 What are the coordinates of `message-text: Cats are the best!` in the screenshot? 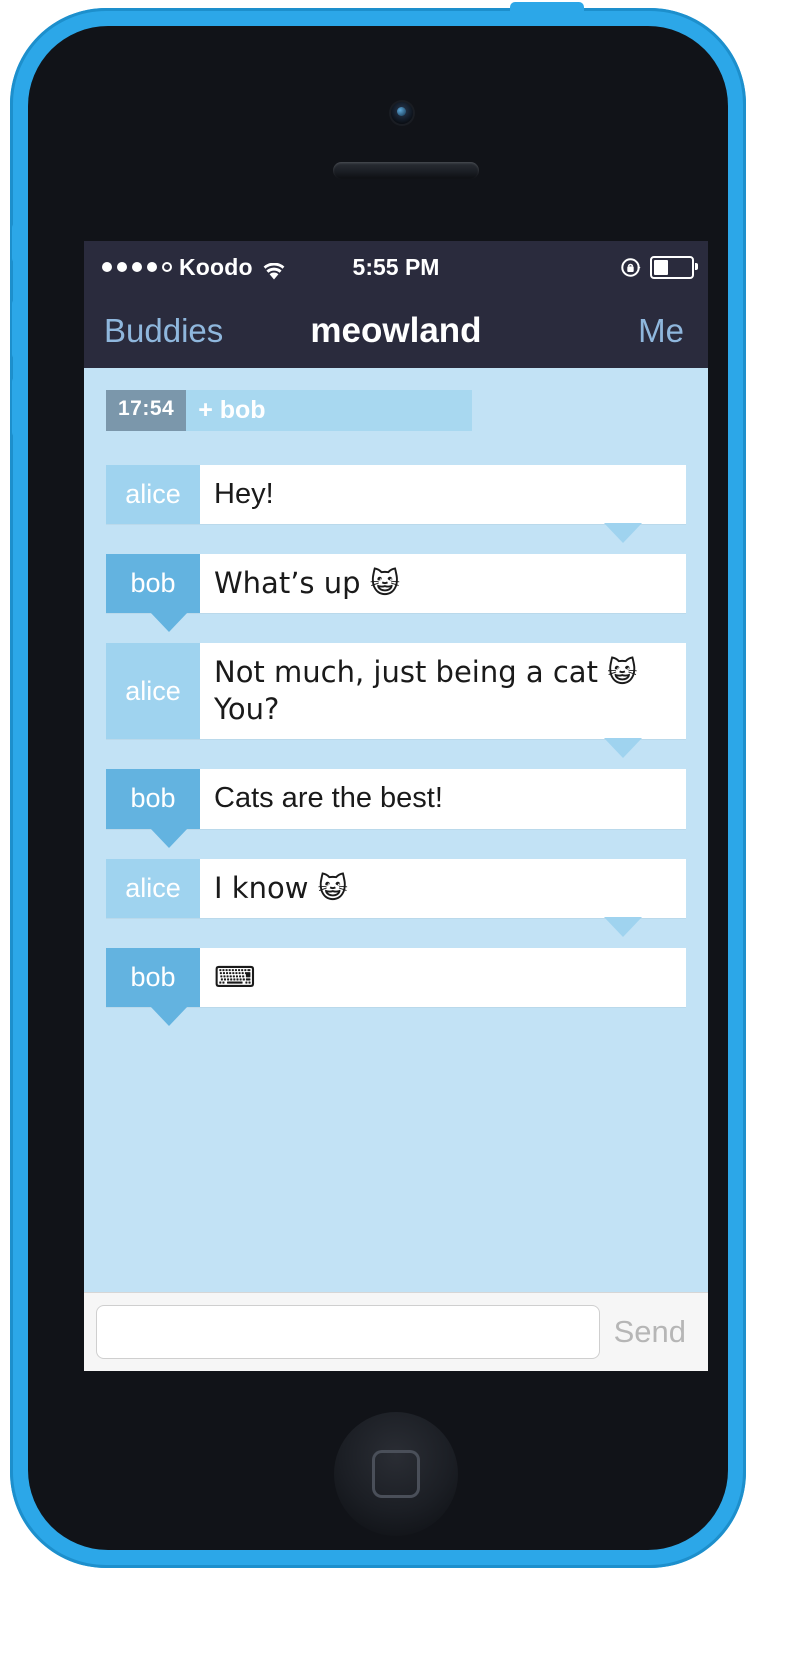 It's located at (328, 798).